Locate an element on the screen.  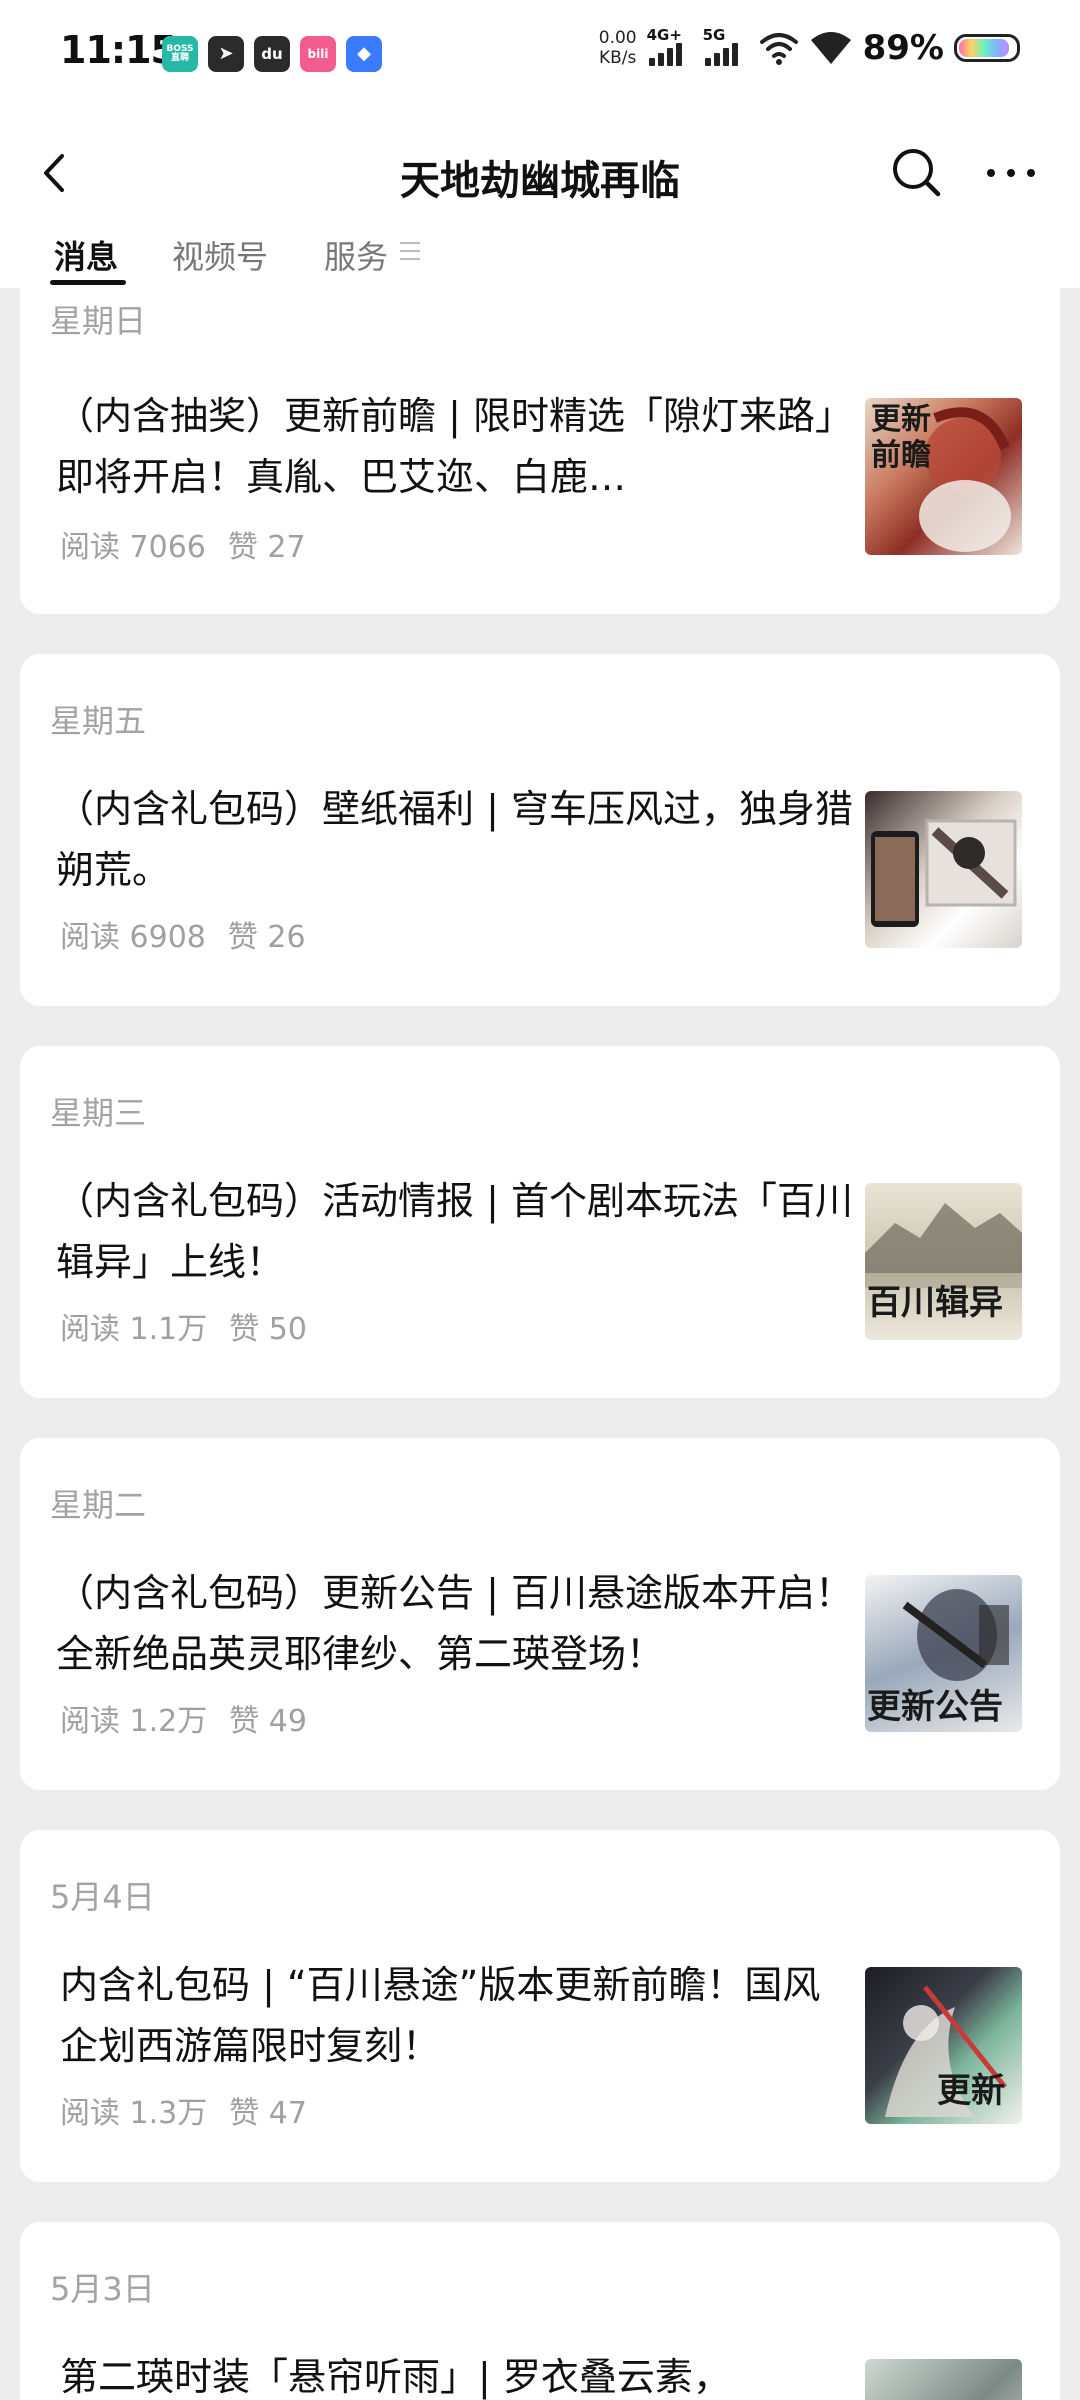
tab-active-indicator is located at coordinates (88, 282).